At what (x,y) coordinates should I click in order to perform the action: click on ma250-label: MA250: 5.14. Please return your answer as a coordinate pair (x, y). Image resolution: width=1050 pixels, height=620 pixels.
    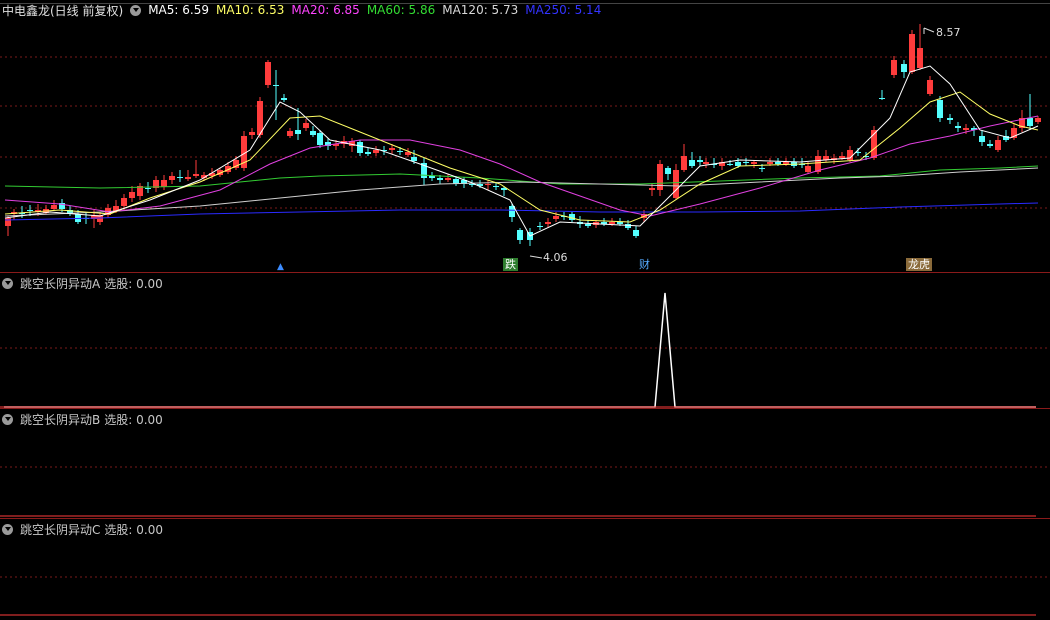
    Looking at the image, I should click on (563, 10).